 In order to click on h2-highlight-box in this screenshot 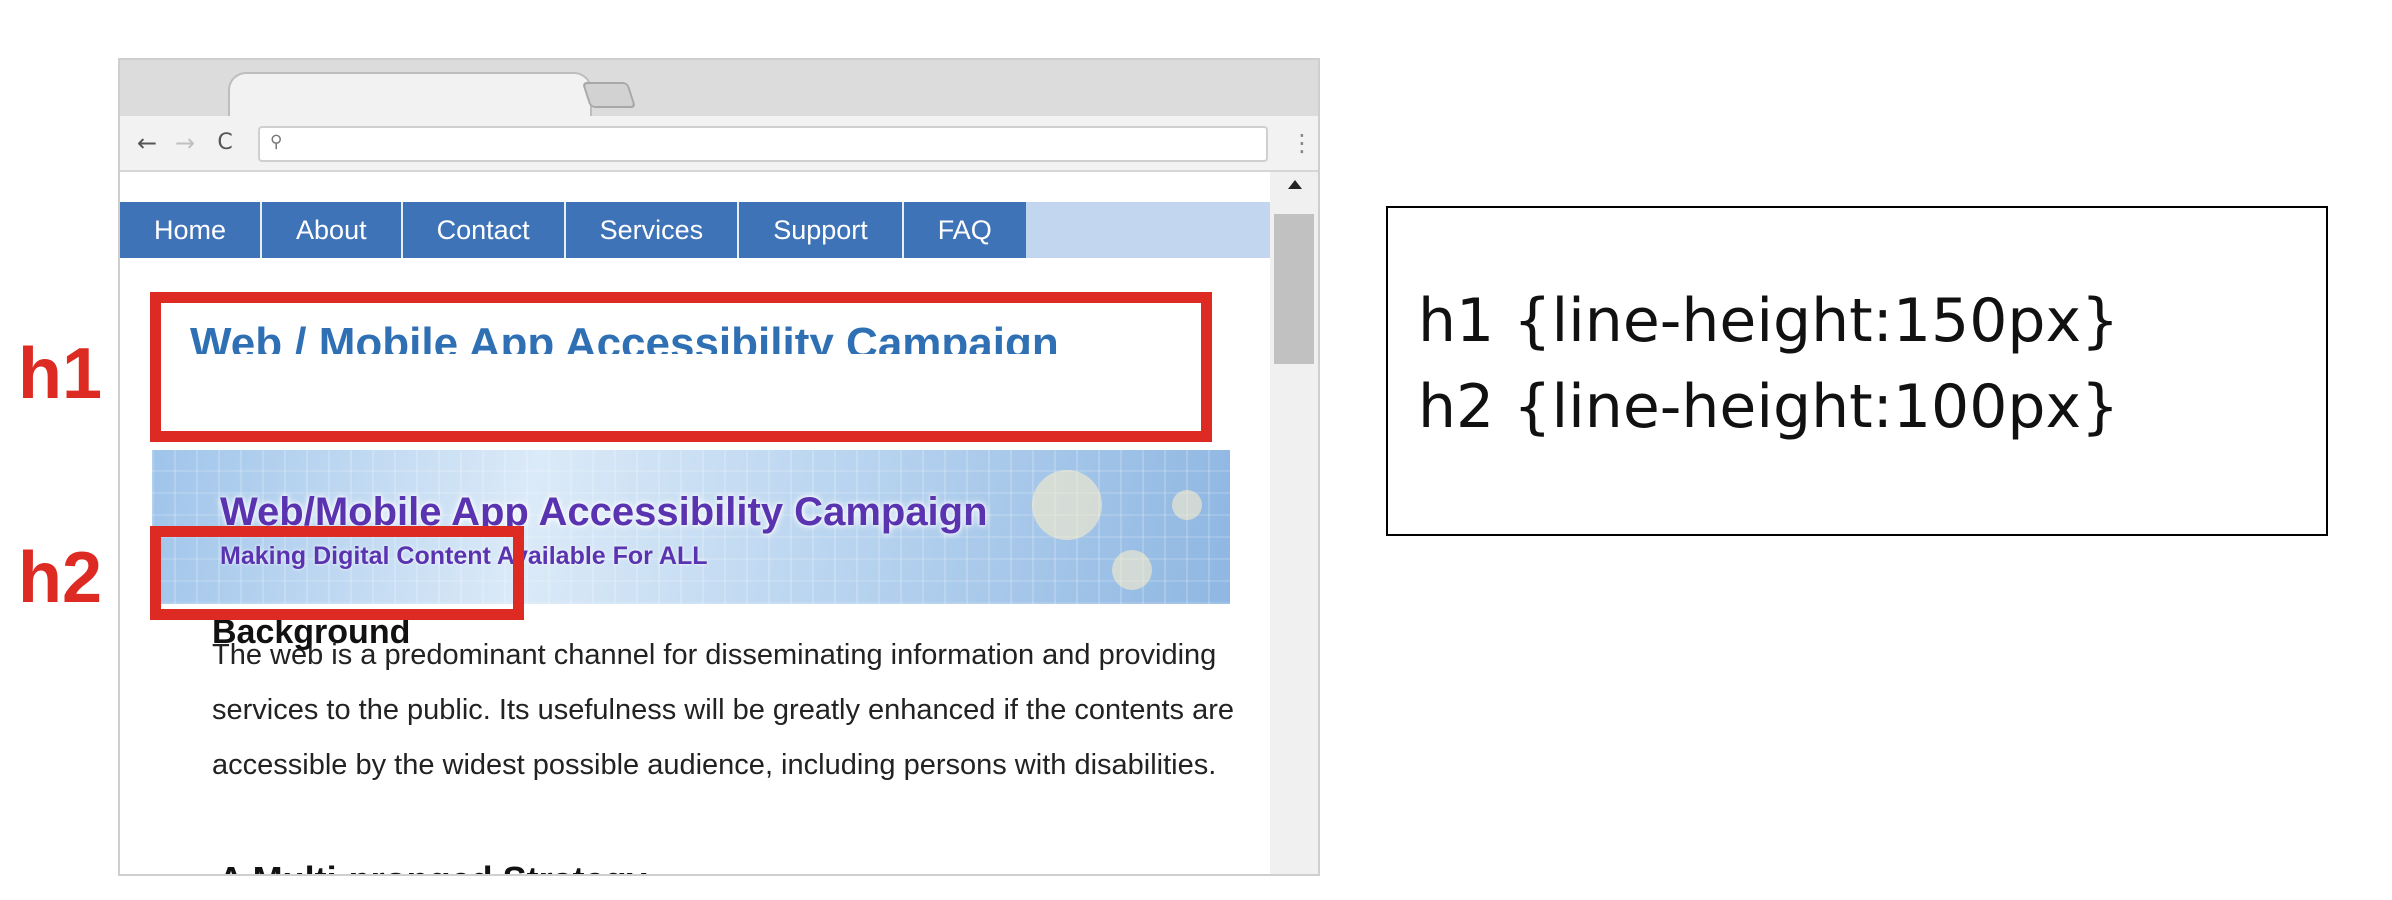, I will do `click(337, 573)`.